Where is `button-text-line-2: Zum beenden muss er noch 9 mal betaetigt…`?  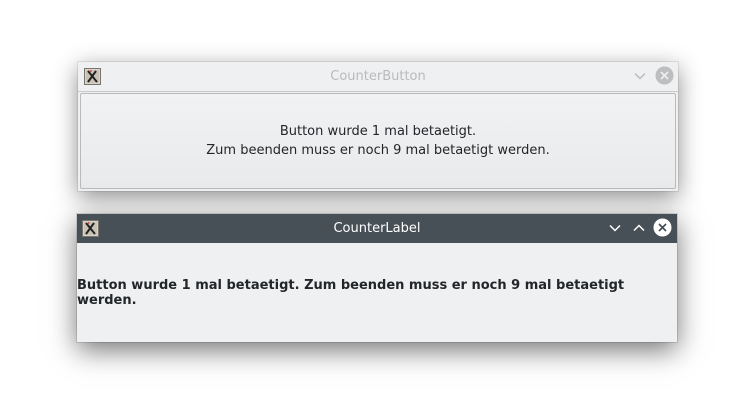
button-text-line-2: Zum beenden muss er noch 9 mal betaetigt… is located at coordinates (378, 150).